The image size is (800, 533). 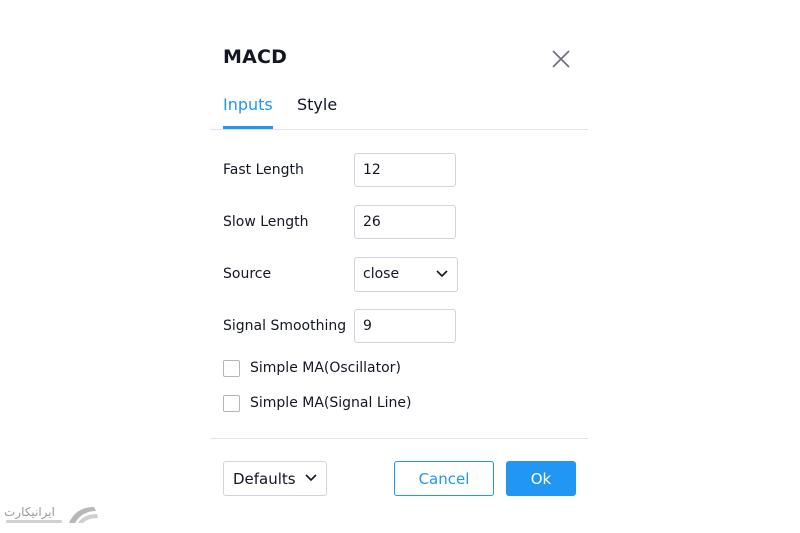 What do you see at coordinates (263, 170) in the screenshot?
I see `fast-length-label: Fast Length` at bounding box center [263, 170].